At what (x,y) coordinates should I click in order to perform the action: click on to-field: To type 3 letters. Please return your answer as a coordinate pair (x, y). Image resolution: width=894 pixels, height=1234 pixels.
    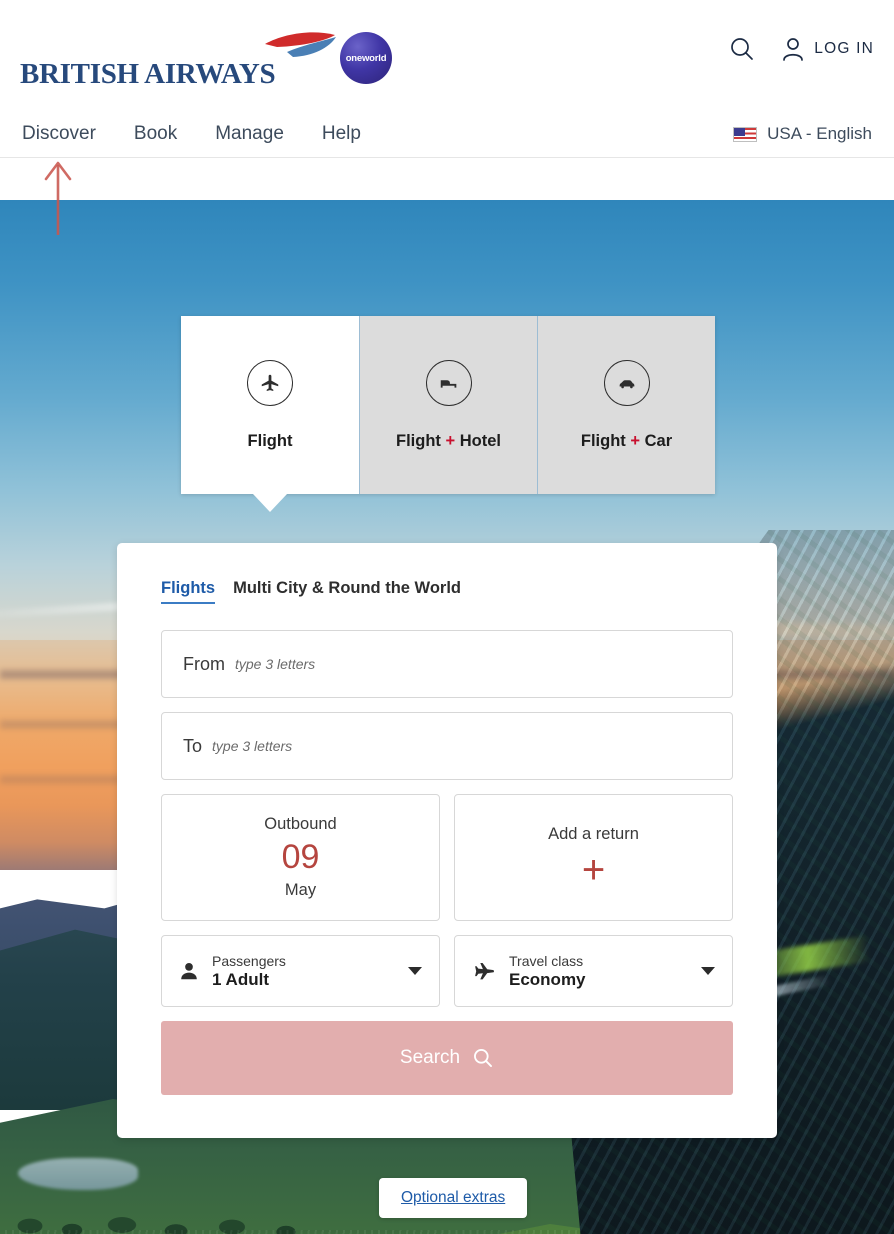
    Looking at the image, I should click on (447, 746).